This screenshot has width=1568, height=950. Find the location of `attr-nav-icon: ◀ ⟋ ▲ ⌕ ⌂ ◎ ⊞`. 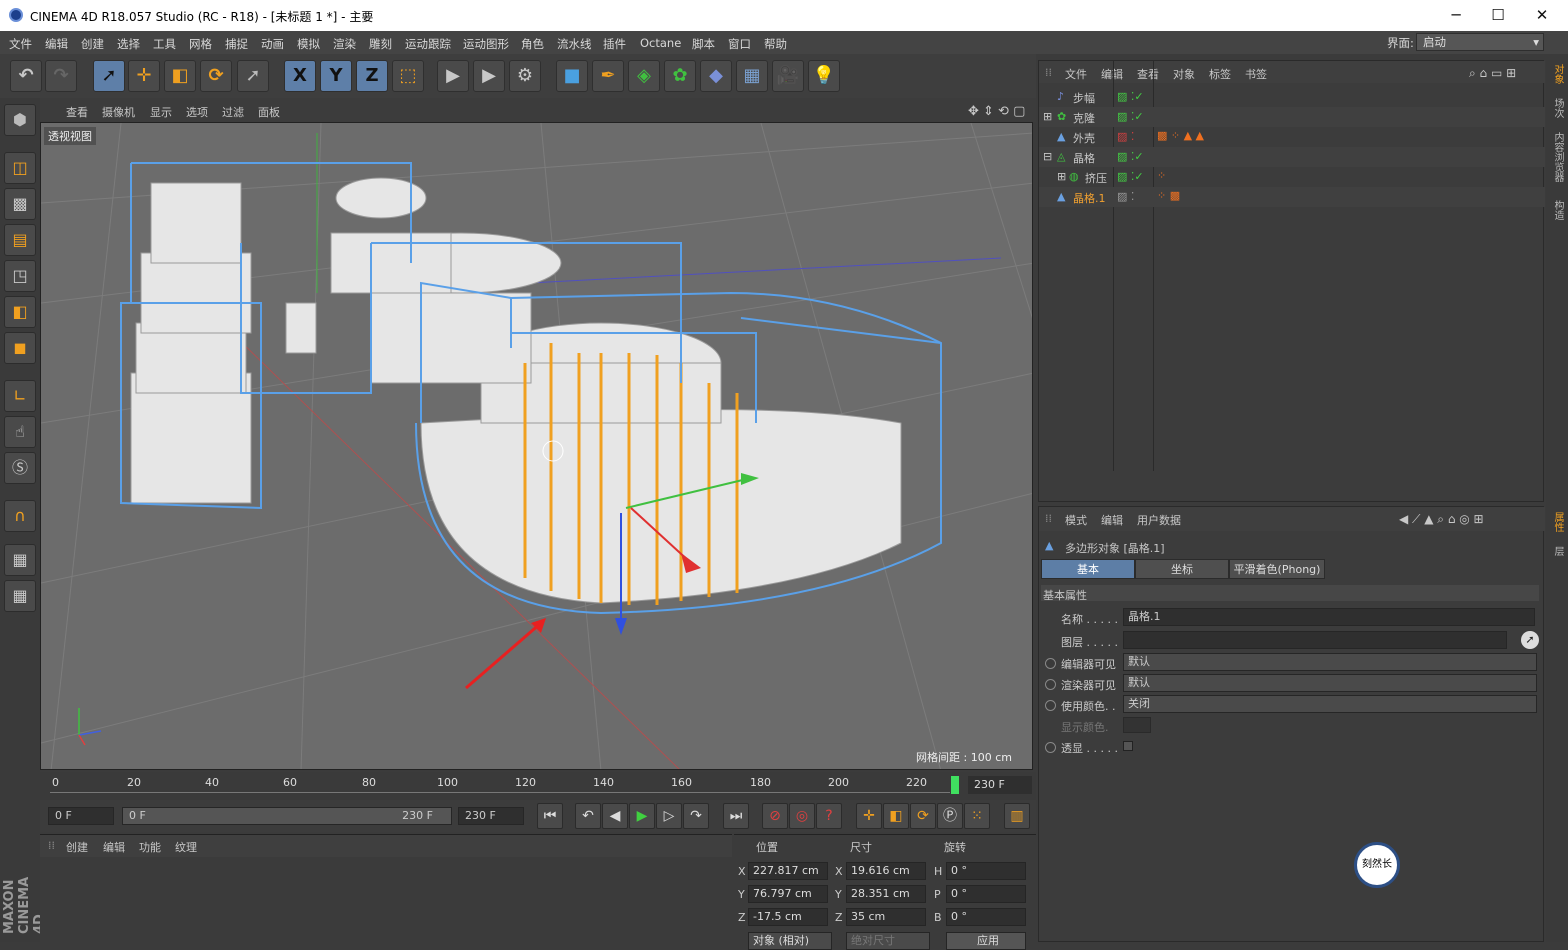

attr-nav-icon: ◀ ⟋ ▲ ⌕ ⌂ ◎ ⊞ is located at coordinates (1441, 519).